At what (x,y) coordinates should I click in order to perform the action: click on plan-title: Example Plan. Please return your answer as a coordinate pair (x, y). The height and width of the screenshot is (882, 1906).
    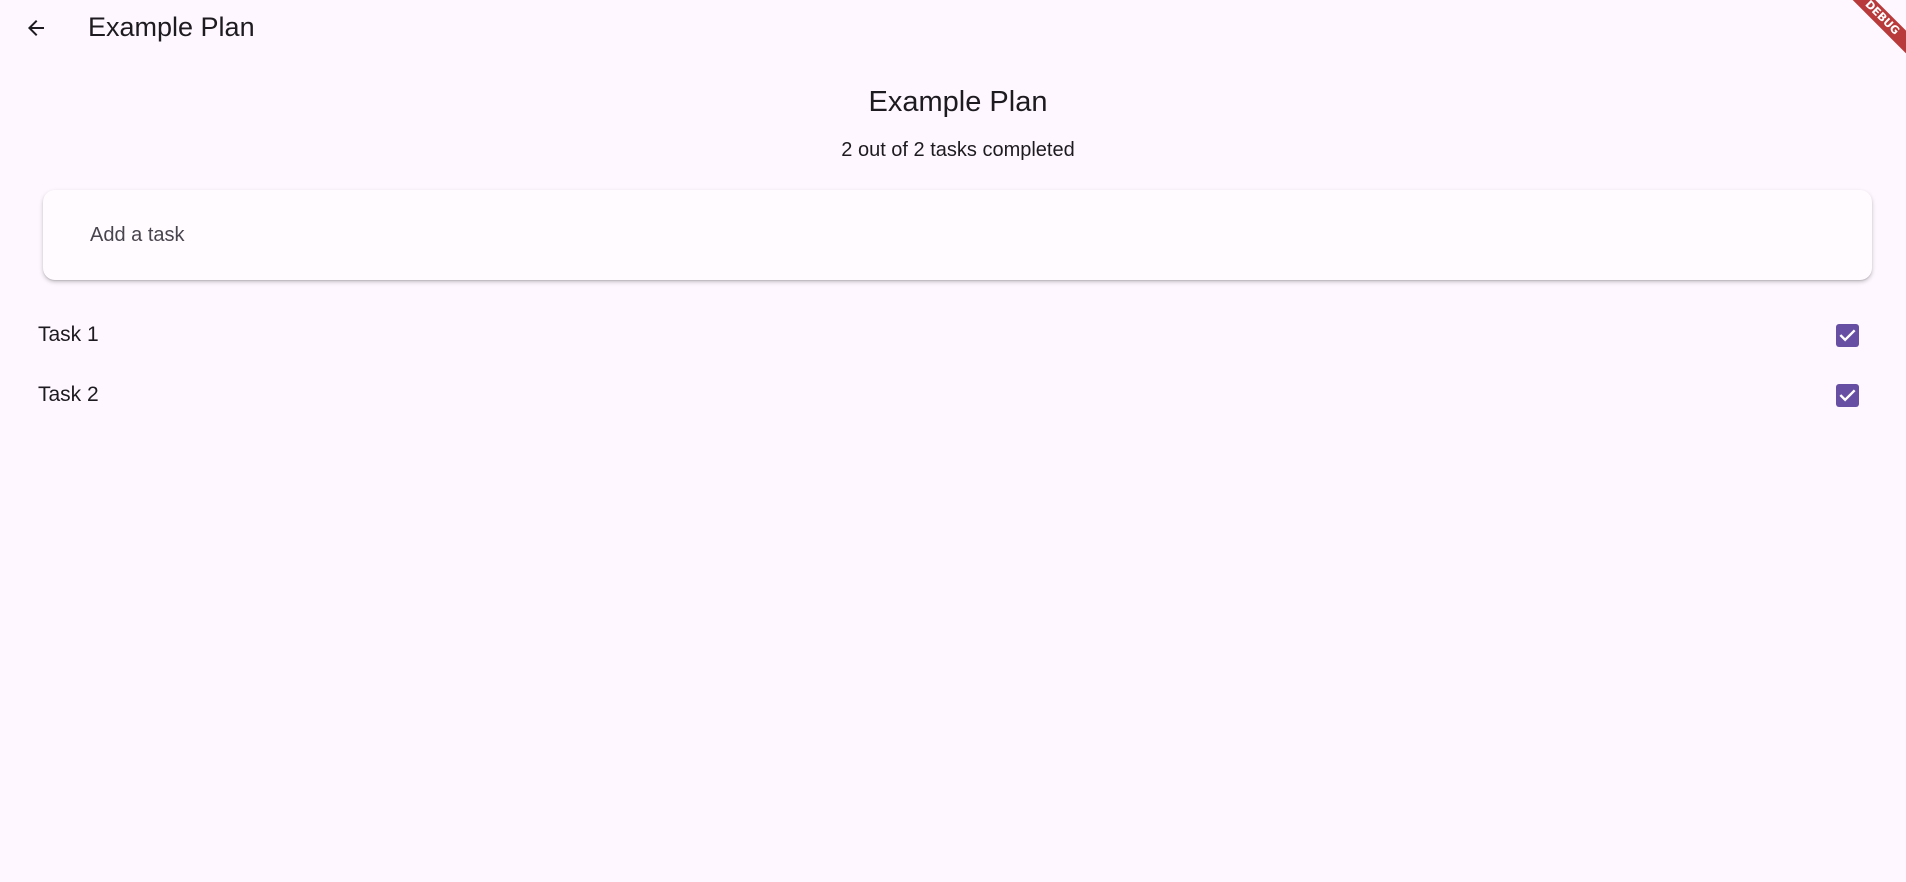
    Looking at the image, I should click on (958, 102).